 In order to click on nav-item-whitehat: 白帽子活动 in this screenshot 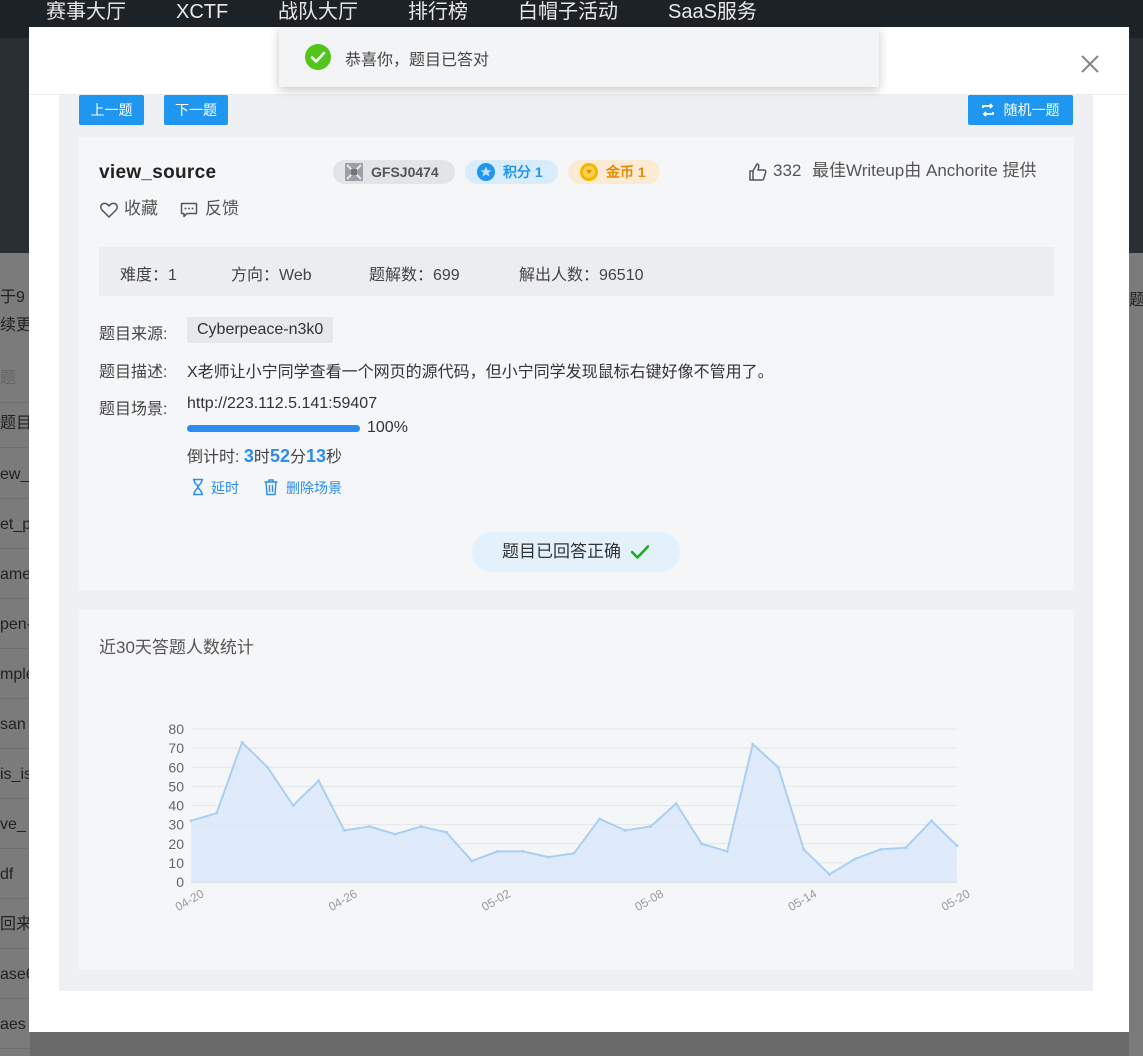, I will do `click(568, 12)`.